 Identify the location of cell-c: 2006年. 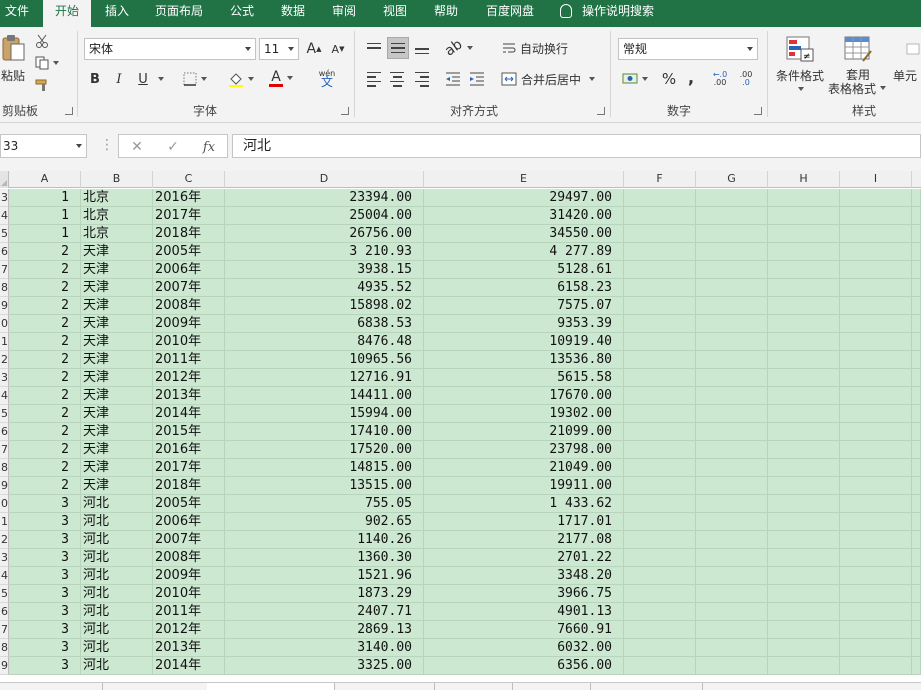
(189, 522).